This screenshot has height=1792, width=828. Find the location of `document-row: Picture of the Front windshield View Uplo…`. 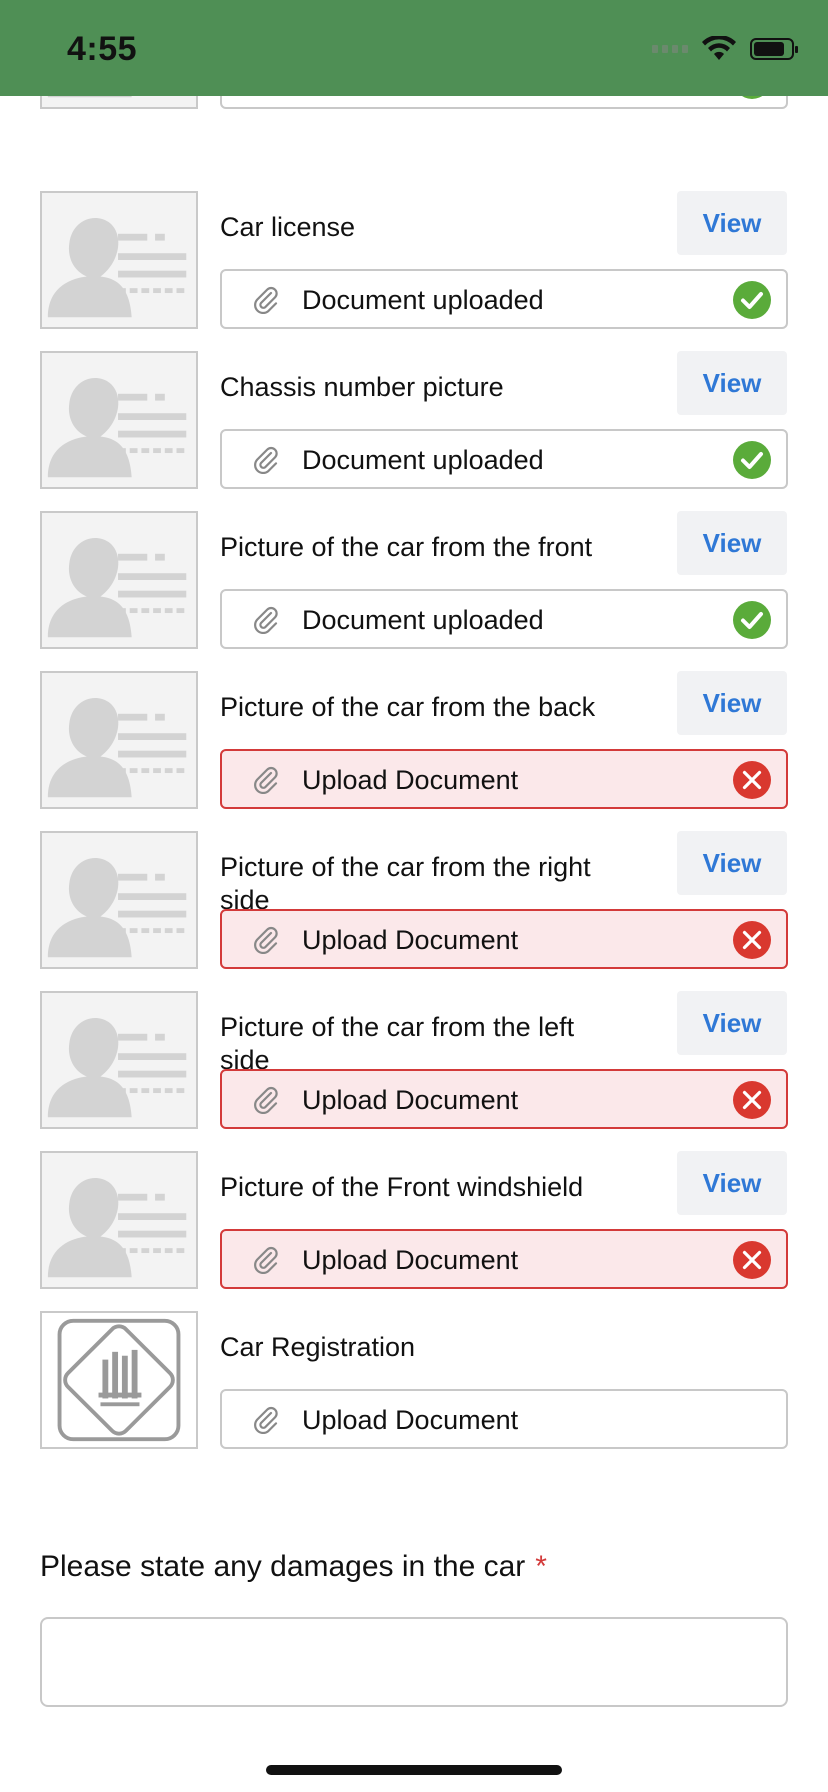

document-row: Picture of the Front windshield View Uplo… is located at coordinates (414, 1221).